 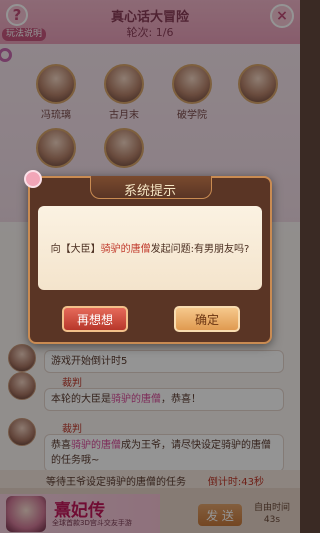 I want to click on confirm-button: 确定, so click(x=207, y=319).